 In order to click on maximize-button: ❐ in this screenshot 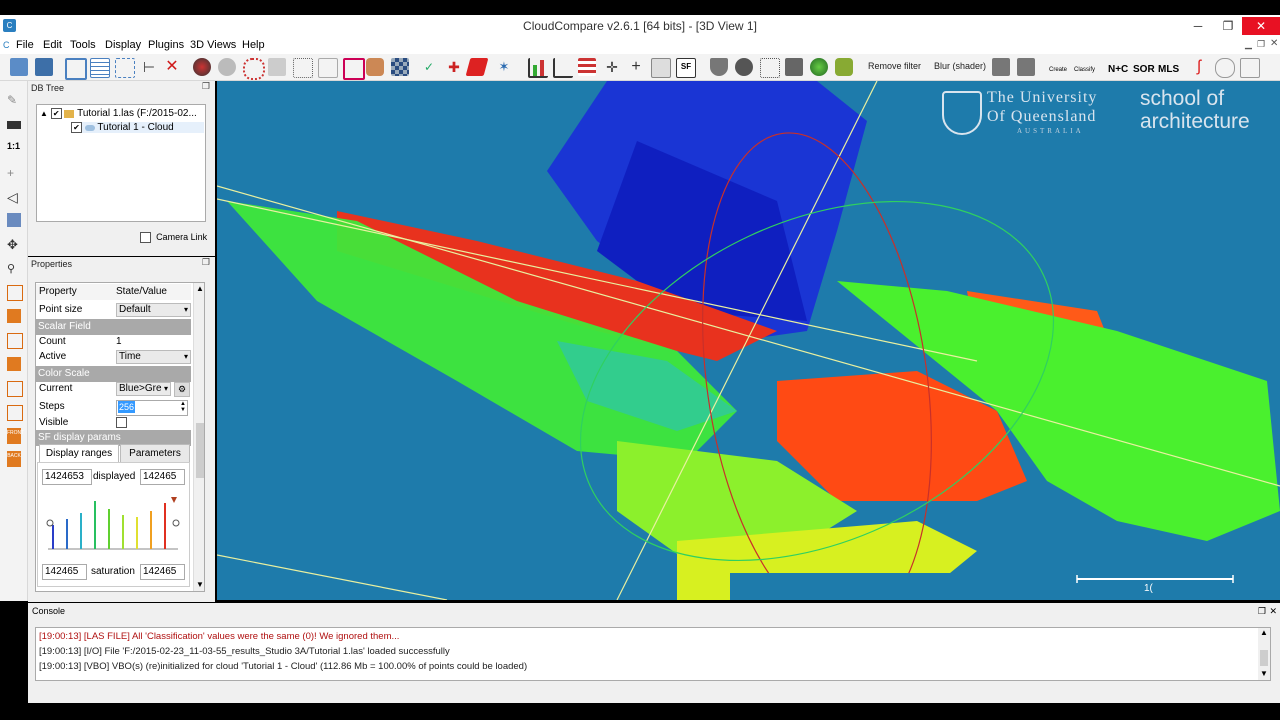, I will do `click(1228, 26)`.